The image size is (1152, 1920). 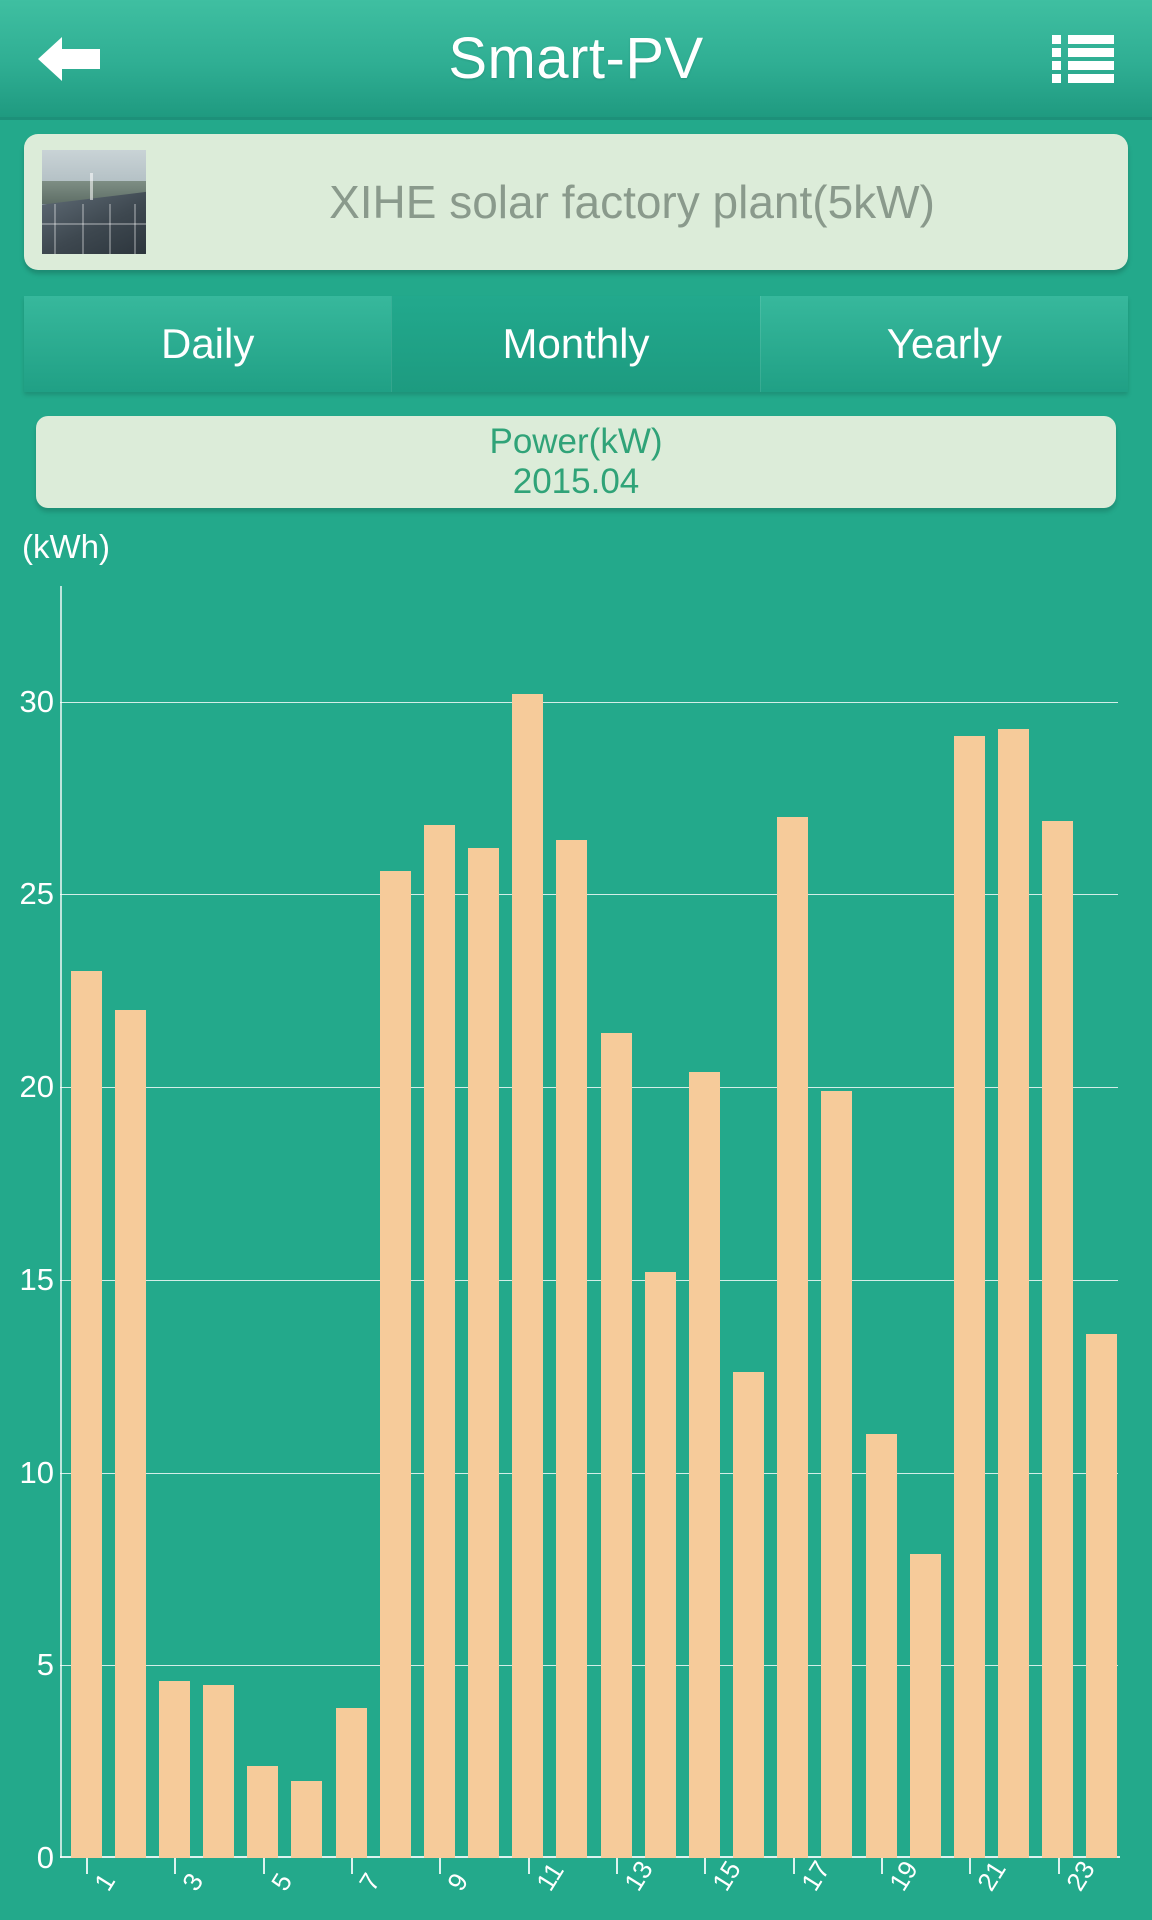 What do you see at coordinates (590, 1886) in the screenshot?
I see `x-axis-ticks: 1 3 5 7 9 11 13 15 17 19 21 23` at bounding box center [590, 1886].